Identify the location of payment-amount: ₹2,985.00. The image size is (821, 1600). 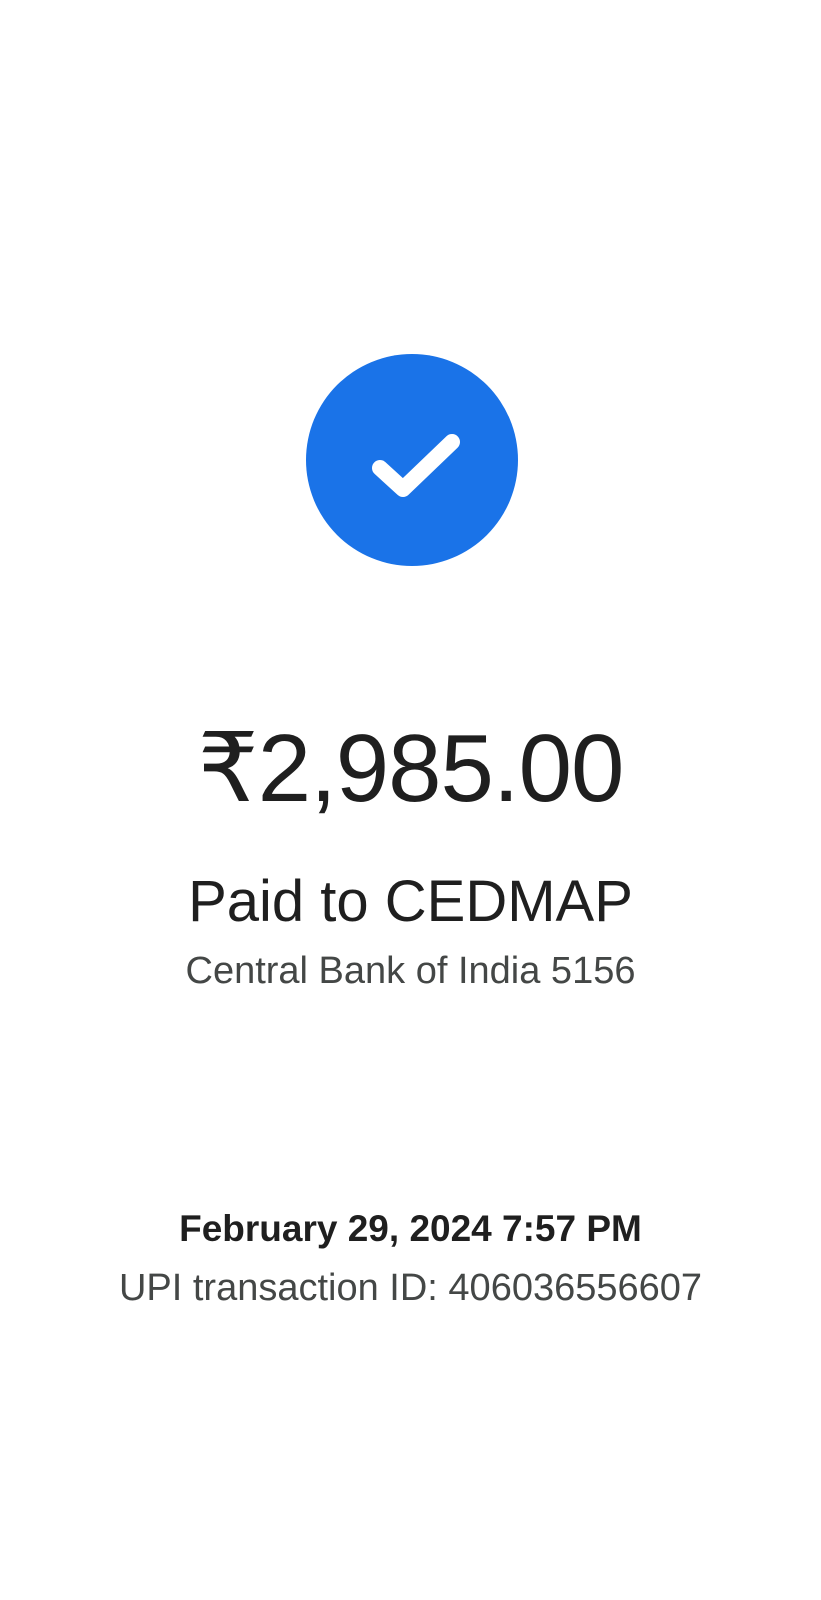
(411, 768).